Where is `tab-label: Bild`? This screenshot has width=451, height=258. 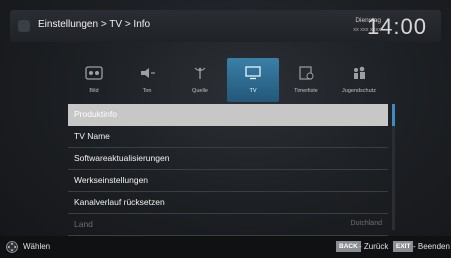 tab-label: Bild is located at coordinates (94, 91).